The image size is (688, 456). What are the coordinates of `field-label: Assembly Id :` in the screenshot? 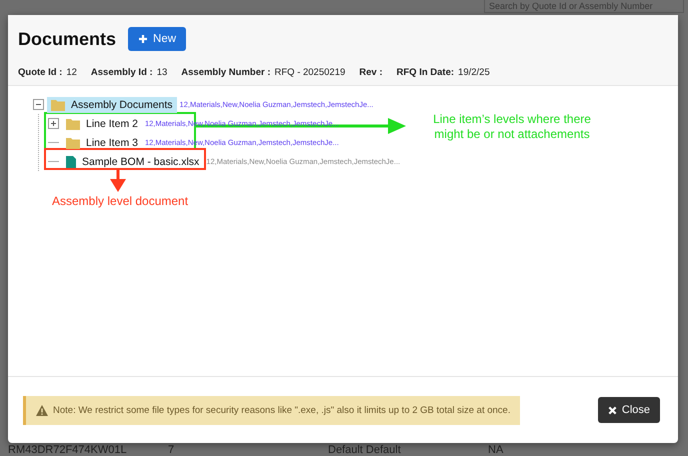 It's located at (121, 72).